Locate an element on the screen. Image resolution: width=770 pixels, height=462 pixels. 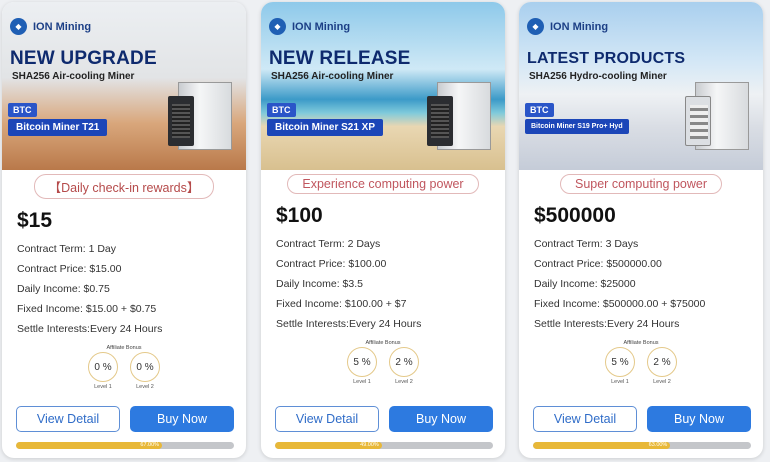
affiliate-bonus: 0 % Level 1 0 % Level 2 is located at coordinates (124, 371).